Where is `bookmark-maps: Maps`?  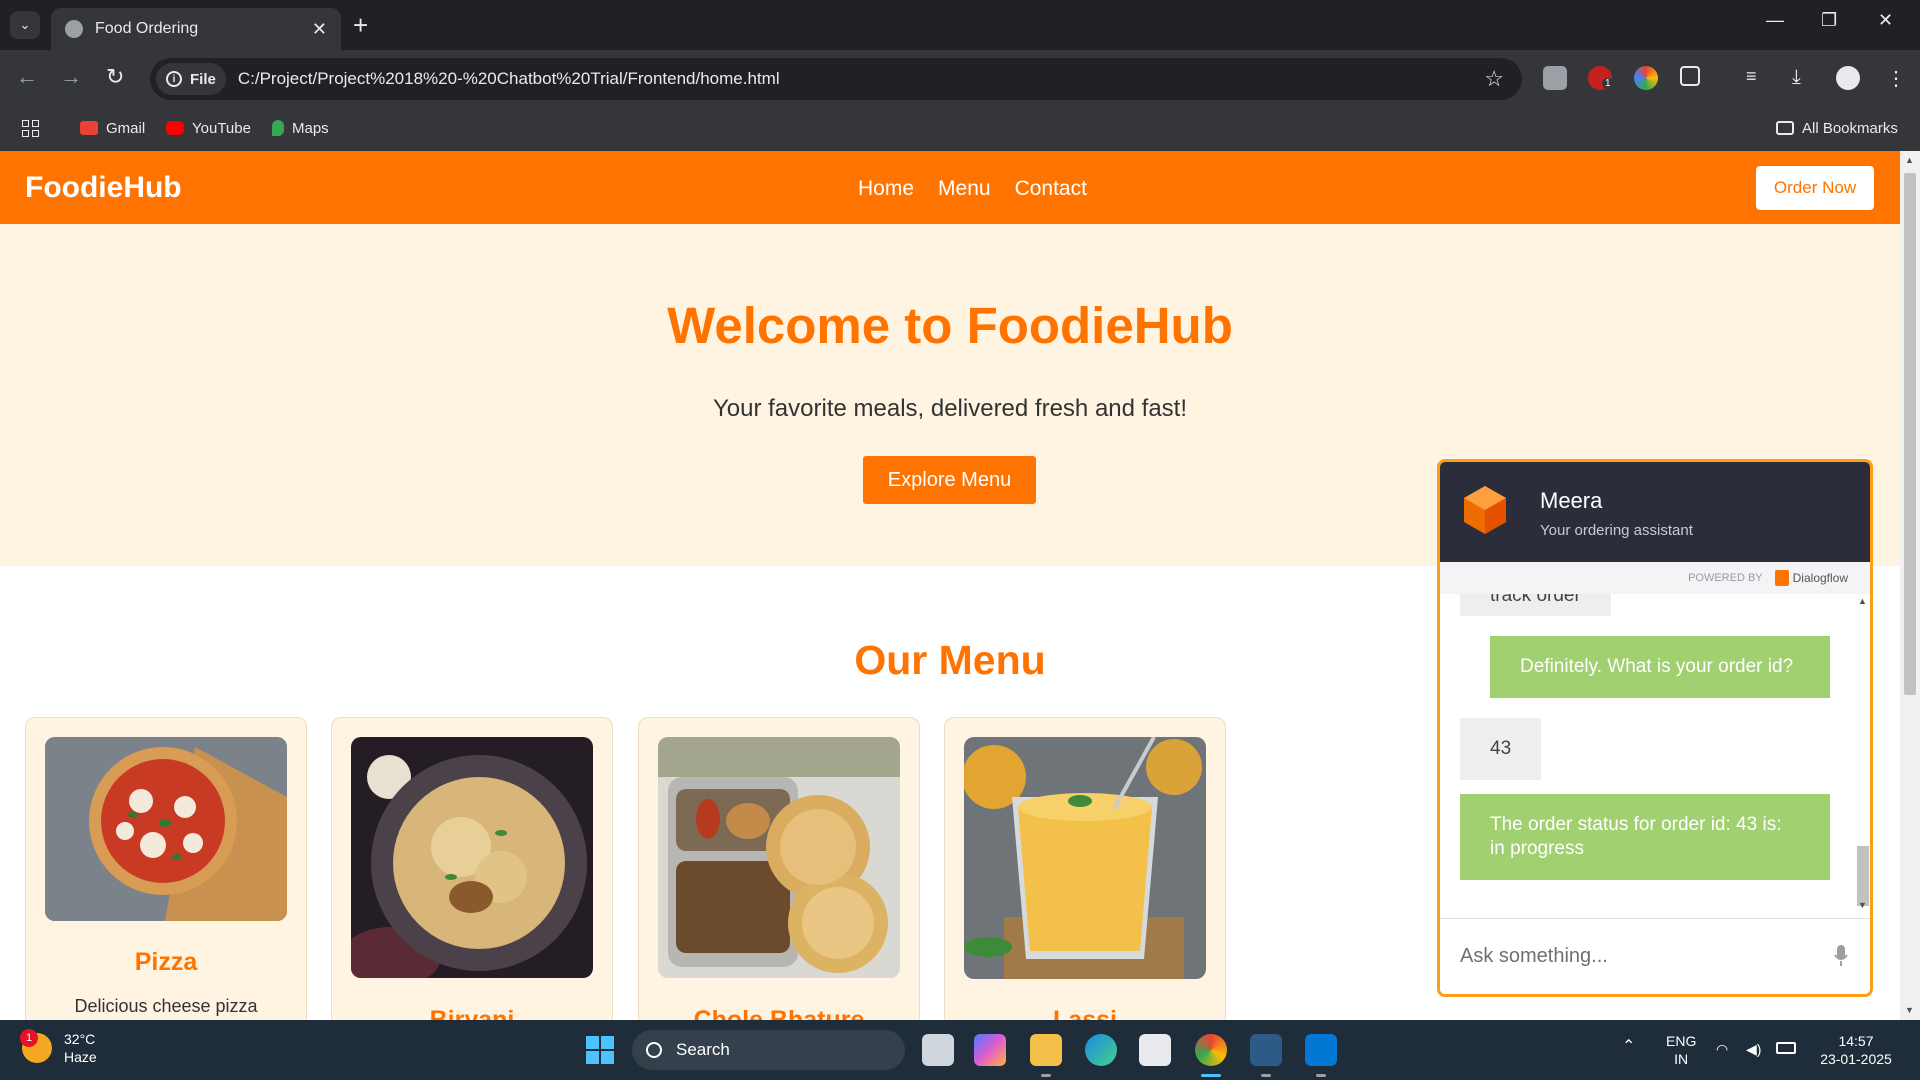 bookmark-maps: Maps is located at coordinates (300, 128).